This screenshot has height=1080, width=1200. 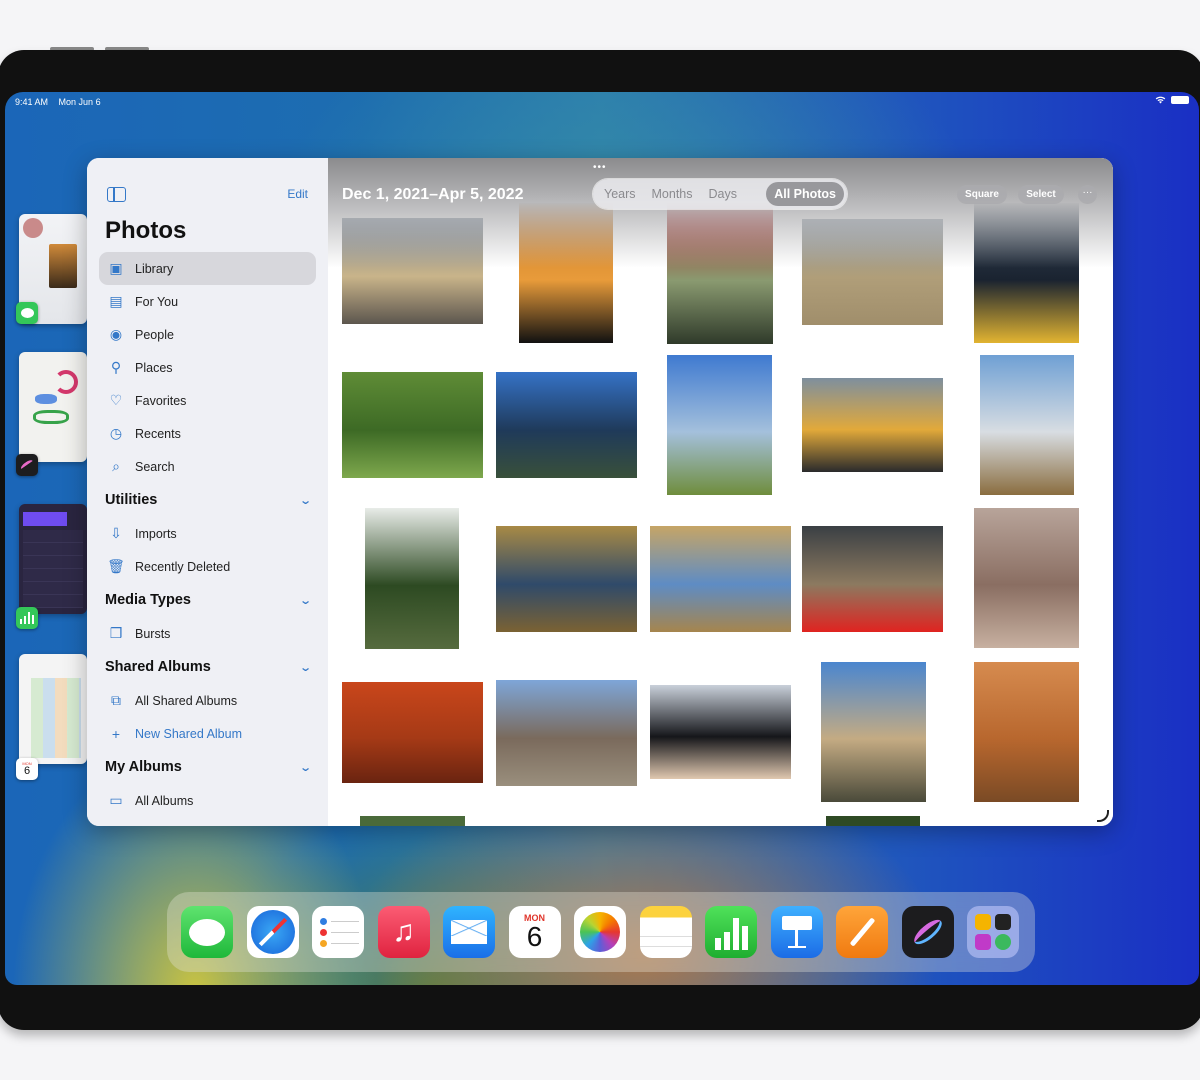 What do you see at coordinates (53, 559) in the screenshot?
I see `slide-over-numbers` at bounding box center [53, 559].